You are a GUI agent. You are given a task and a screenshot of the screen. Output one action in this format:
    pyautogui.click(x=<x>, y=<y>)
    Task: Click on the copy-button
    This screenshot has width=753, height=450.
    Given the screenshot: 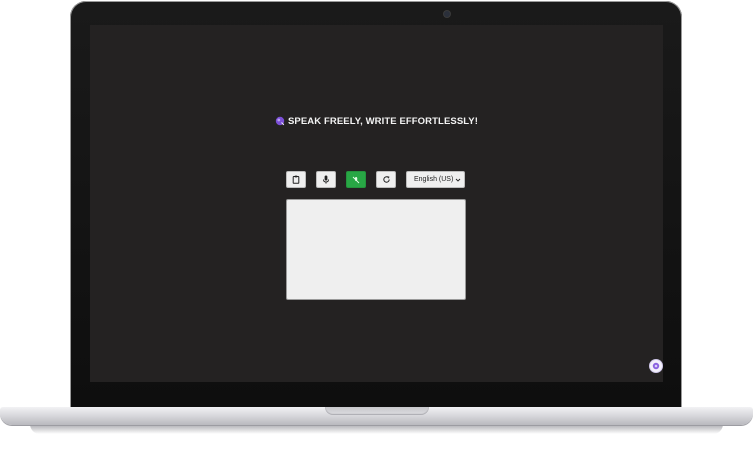 What is the action you would take?
    pyautogui.click(x=296, y=179)
    